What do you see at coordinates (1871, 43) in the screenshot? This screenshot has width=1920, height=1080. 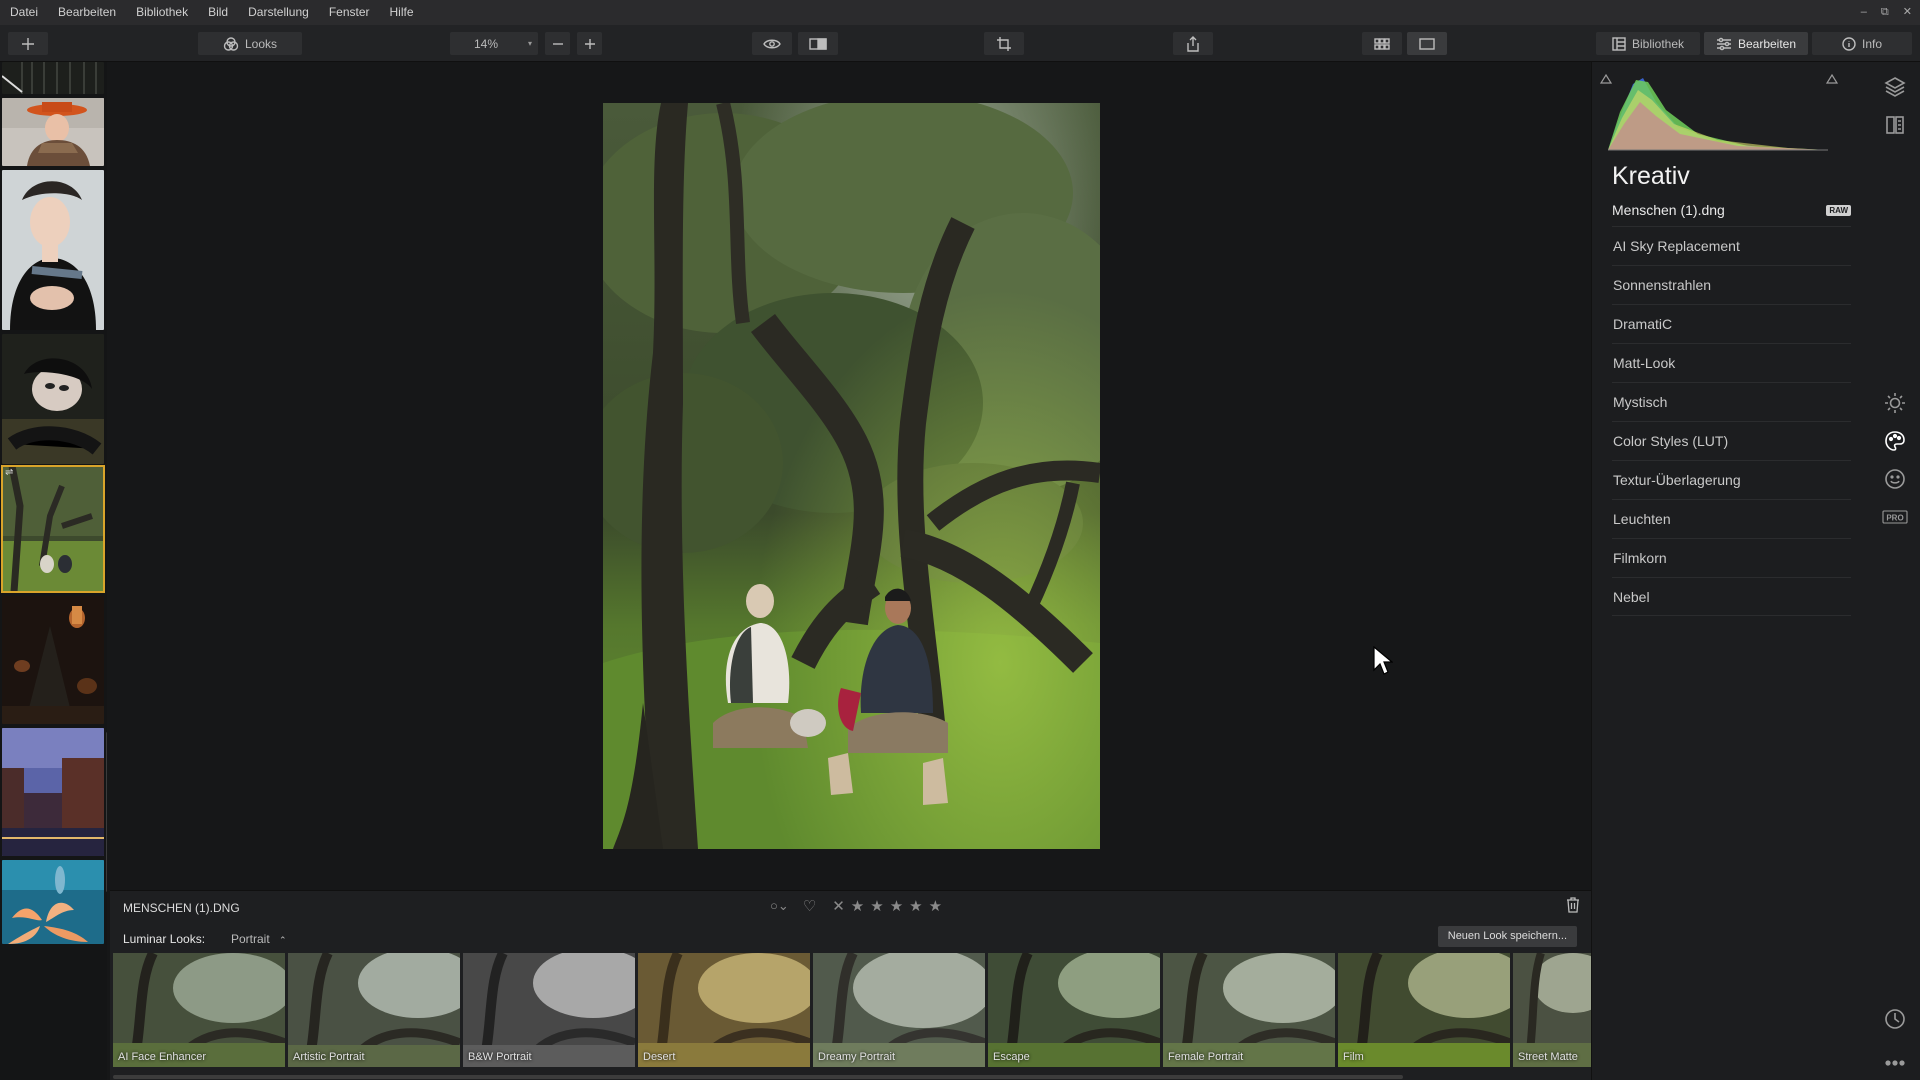 I see `tab-info-label: Info` at bounding box center [1871, 43].